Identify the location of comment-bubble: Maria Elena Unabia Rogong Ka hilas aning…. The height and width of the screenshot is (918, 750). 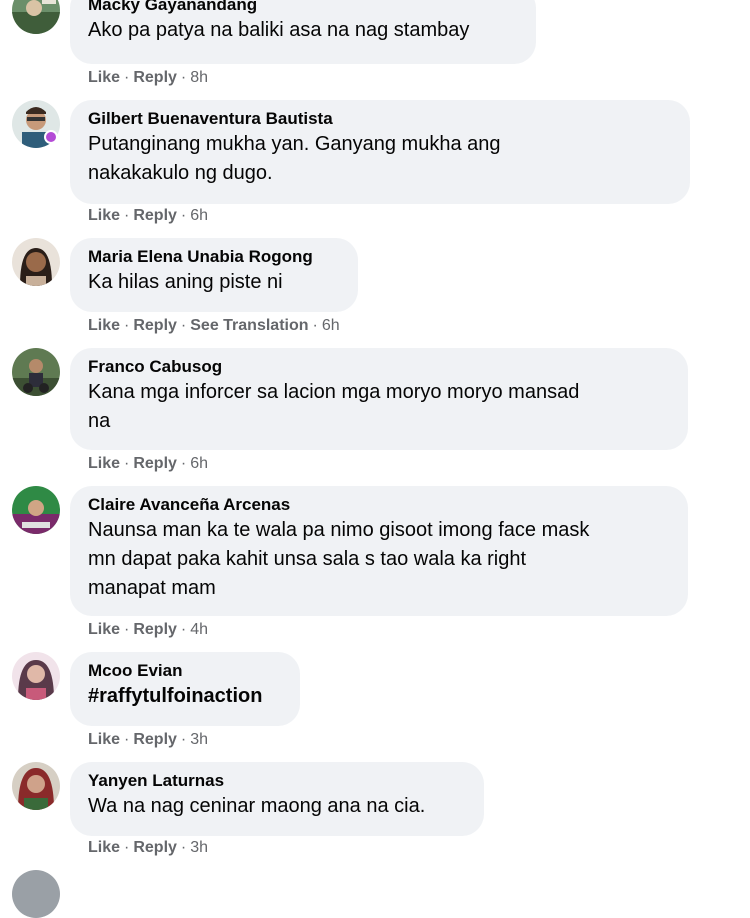
(214, 275).